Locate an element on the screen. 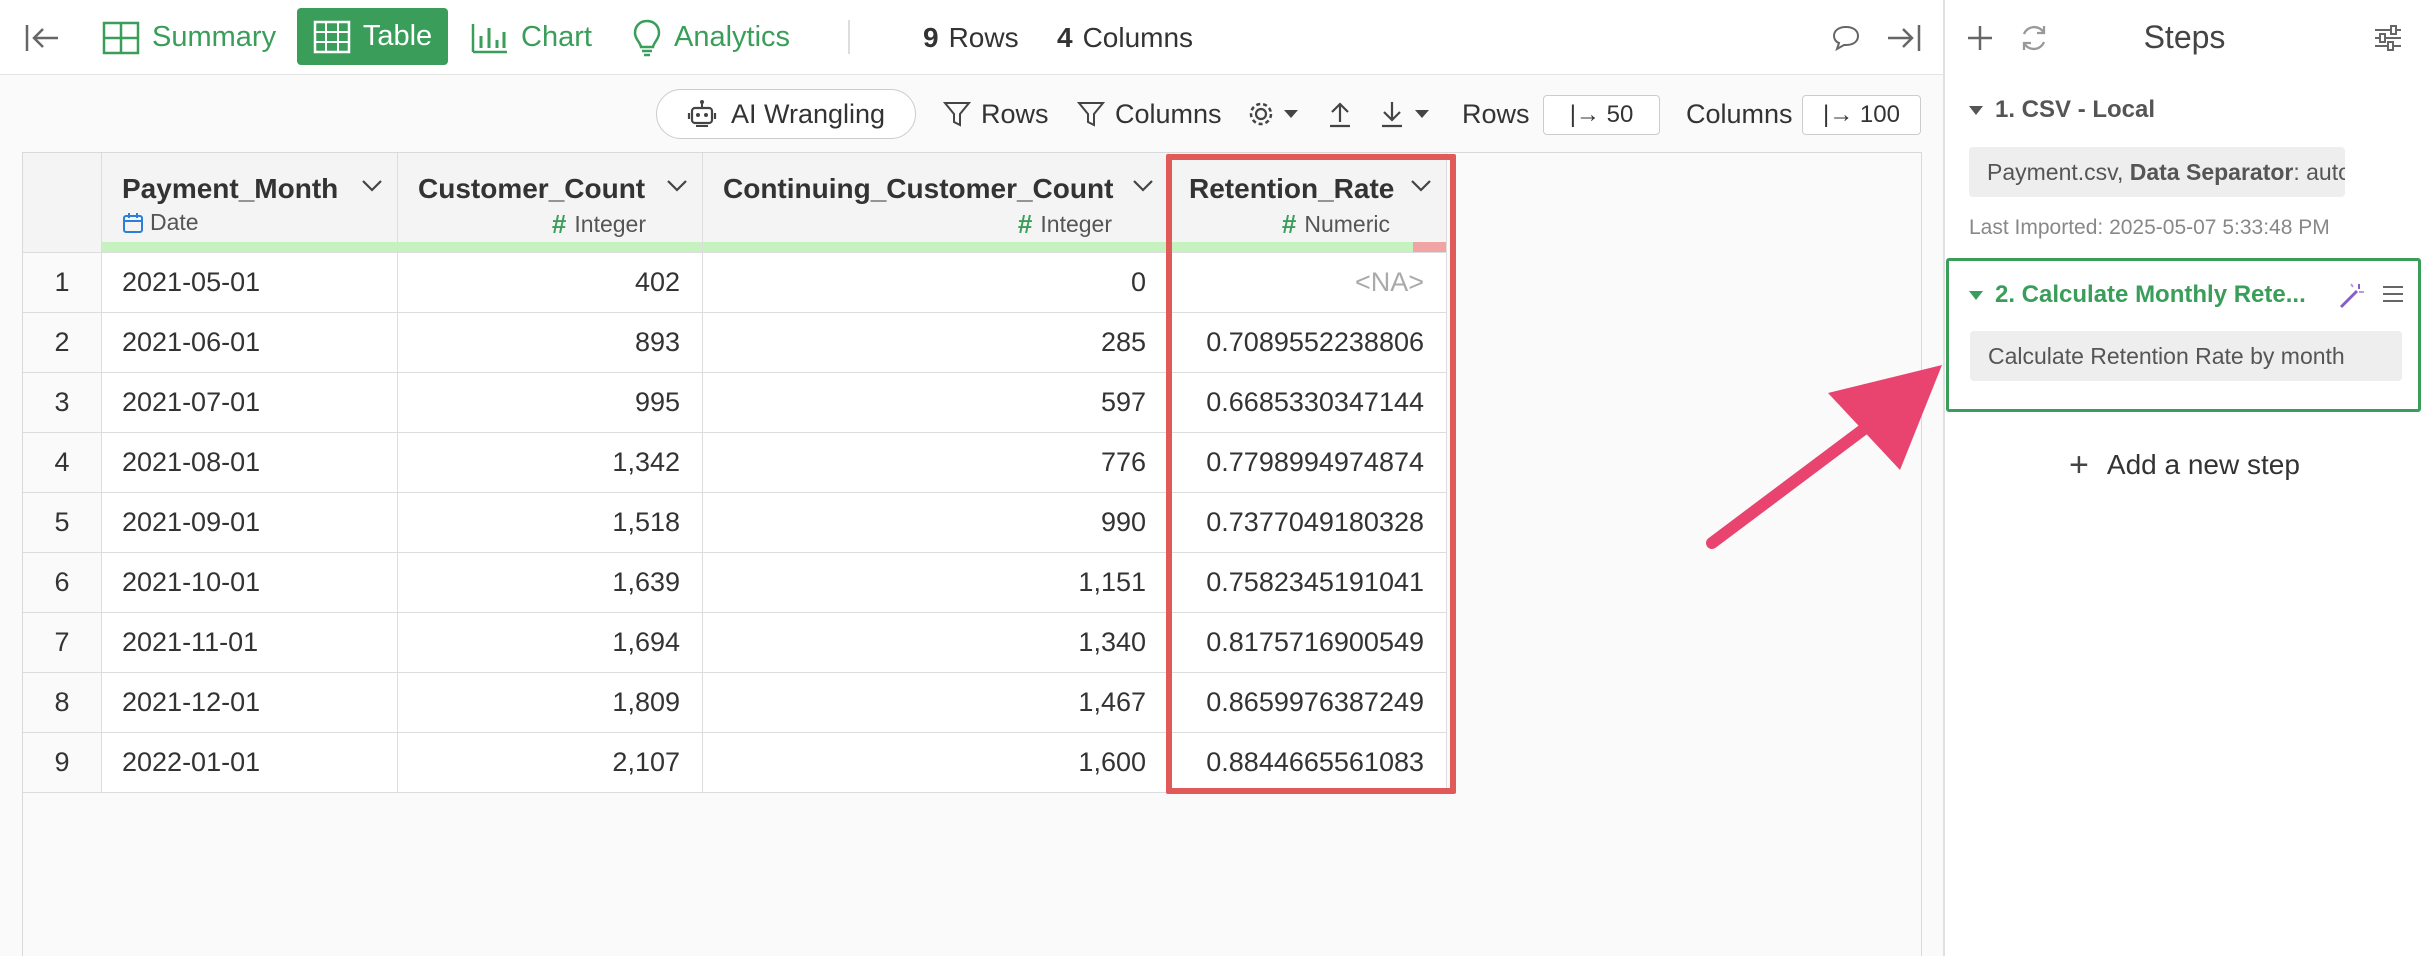 The image size is (2422, 956). step-1-header: 1. CSV - Local is located at coordinates (2062, 110).